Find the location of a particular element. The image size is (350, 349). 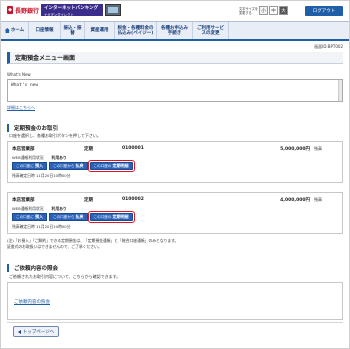

nav-account-info: 口座情報 is located at coordinates (45, 30).